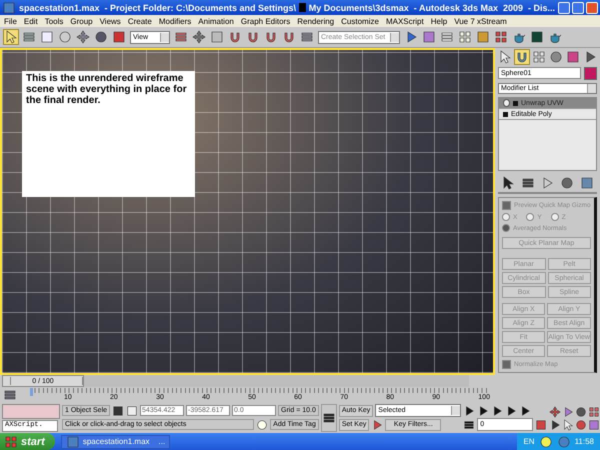 The width and height of the screenshot is (600, 450). What do you see at coordinates (564, 8) in the screenshot?
I see `minimize-button` at bounding box center [564, 8].